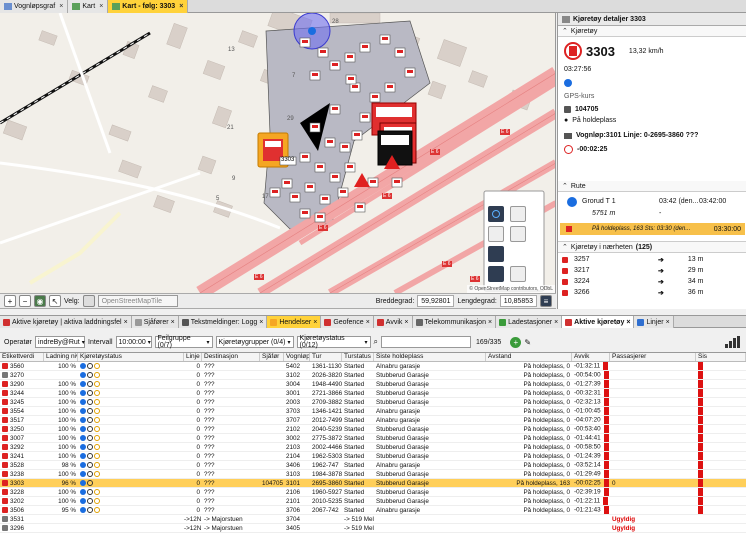  I want to click on nearby-row: 3217 ➔ 29 m, so click(652, 270).